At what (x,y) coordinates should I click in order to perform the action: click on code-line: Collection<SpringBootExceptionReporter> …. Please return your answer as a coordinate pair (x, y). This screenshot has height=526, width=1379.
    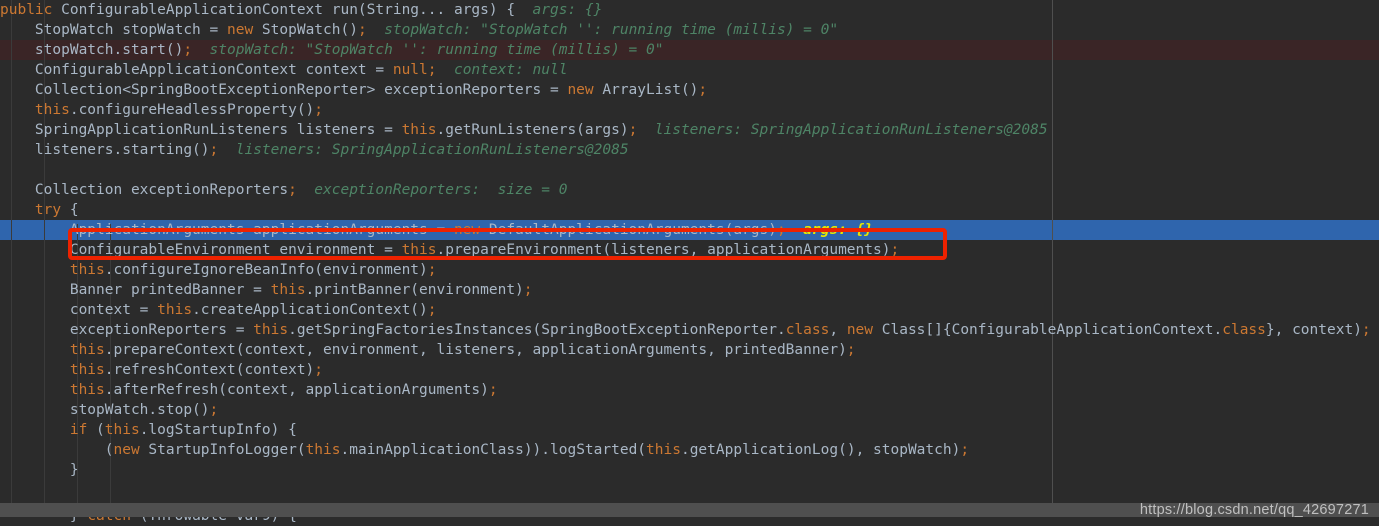
    Looking at the image, I should click on (689, 90).